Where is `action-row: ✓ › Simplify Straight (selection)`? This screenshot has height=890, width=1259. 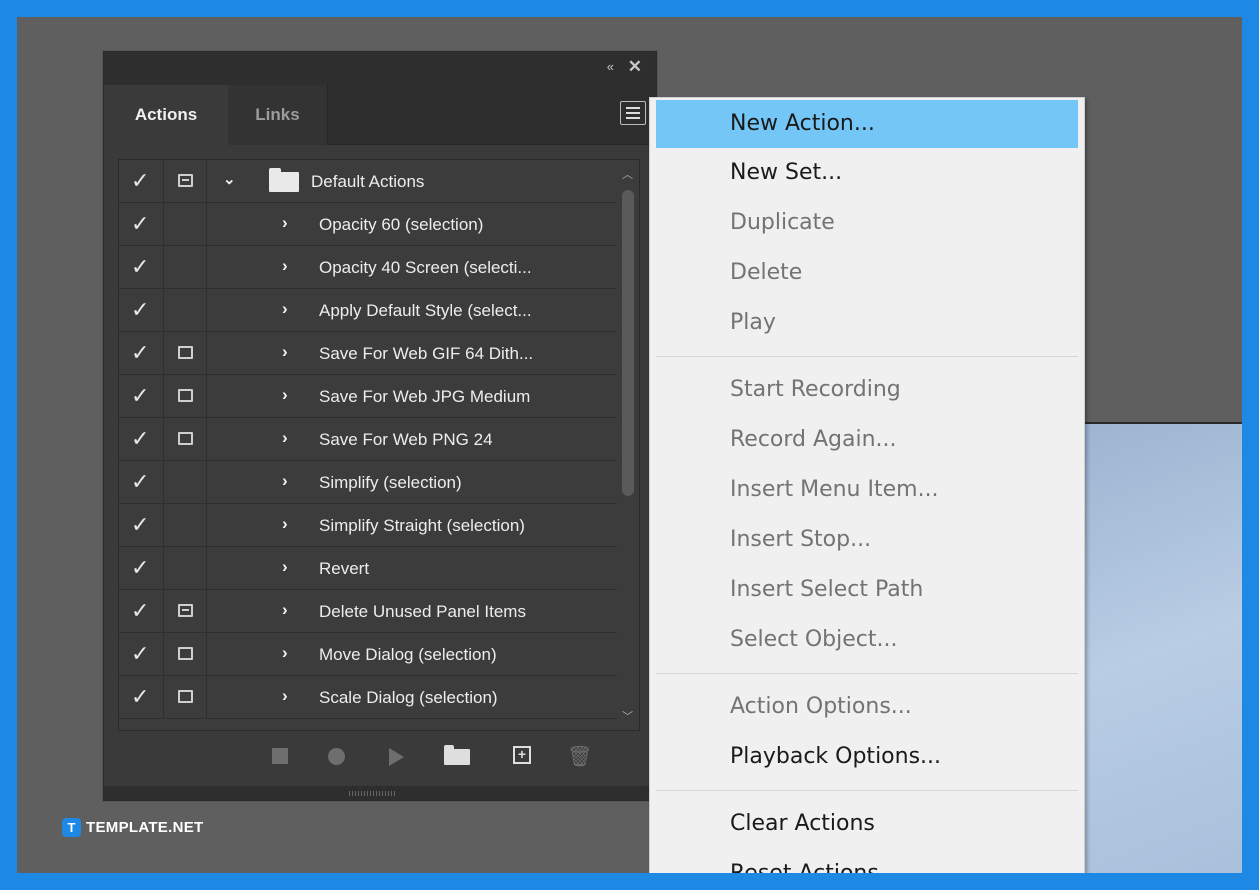
action-row: ✓ › Simplify Straight (selection) is located at coordinates (379, 525).